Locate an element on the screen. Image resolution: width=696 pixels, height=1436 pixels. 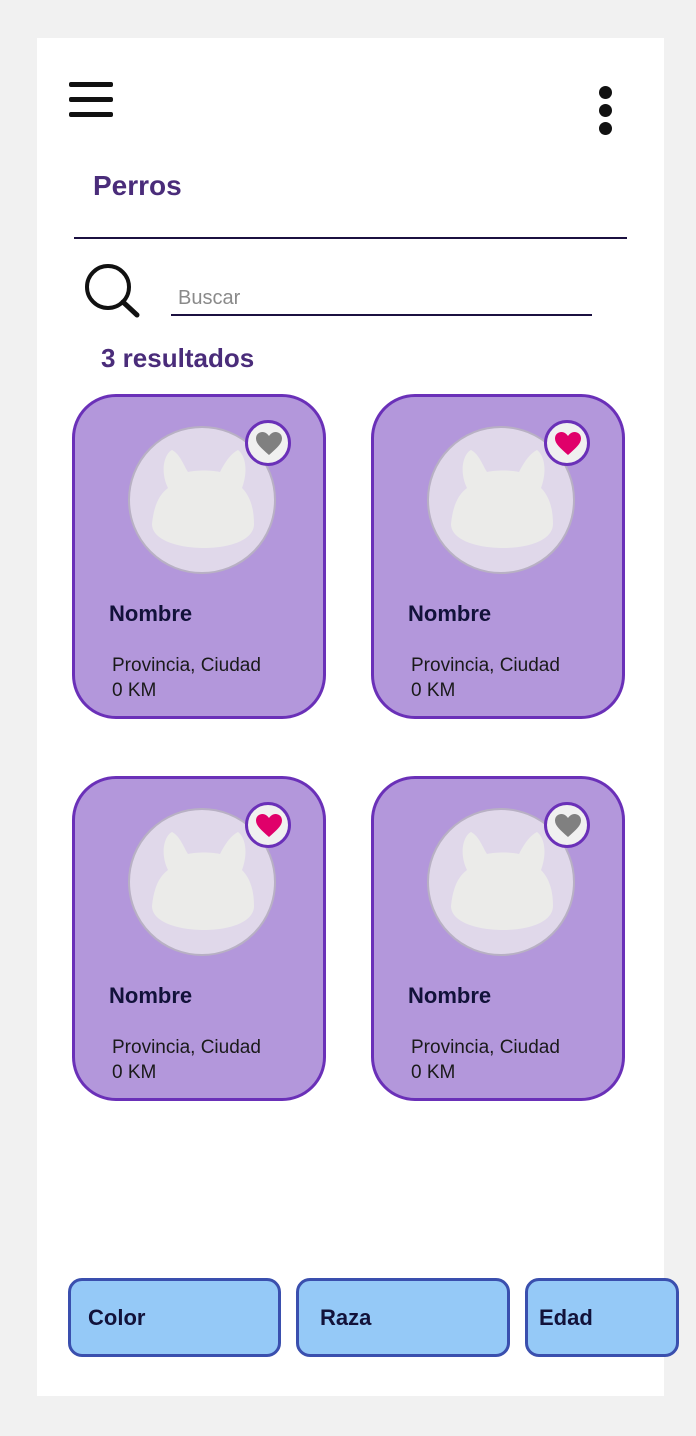
filter-age-button: Edad is located at coordinates (602, 1317).